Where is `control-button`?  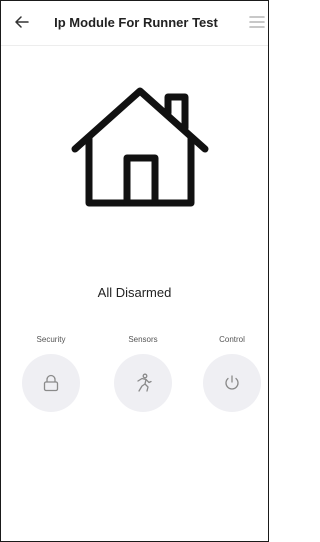
control-button is located at coordinates (232, 383).